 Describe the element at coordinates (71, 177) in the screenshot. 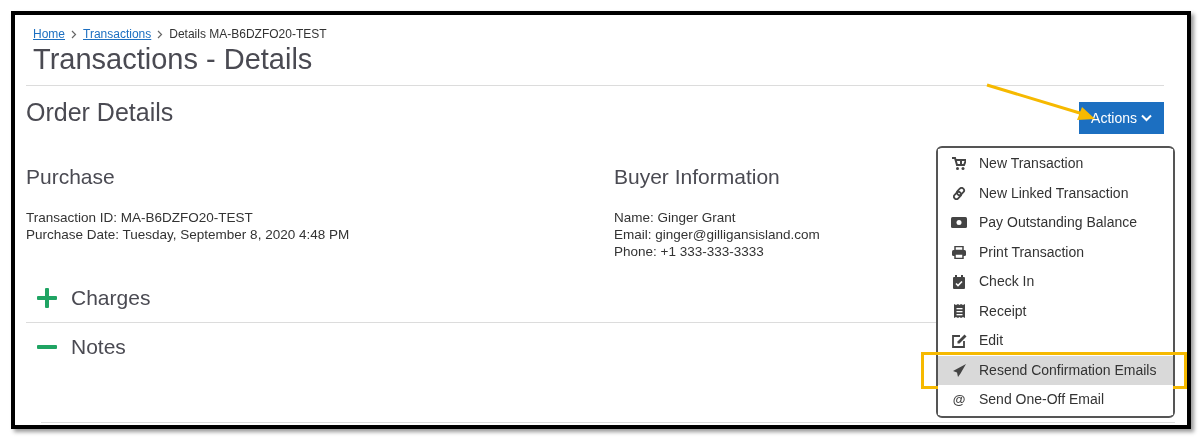

I see `section-heading: Purchase` at that location.